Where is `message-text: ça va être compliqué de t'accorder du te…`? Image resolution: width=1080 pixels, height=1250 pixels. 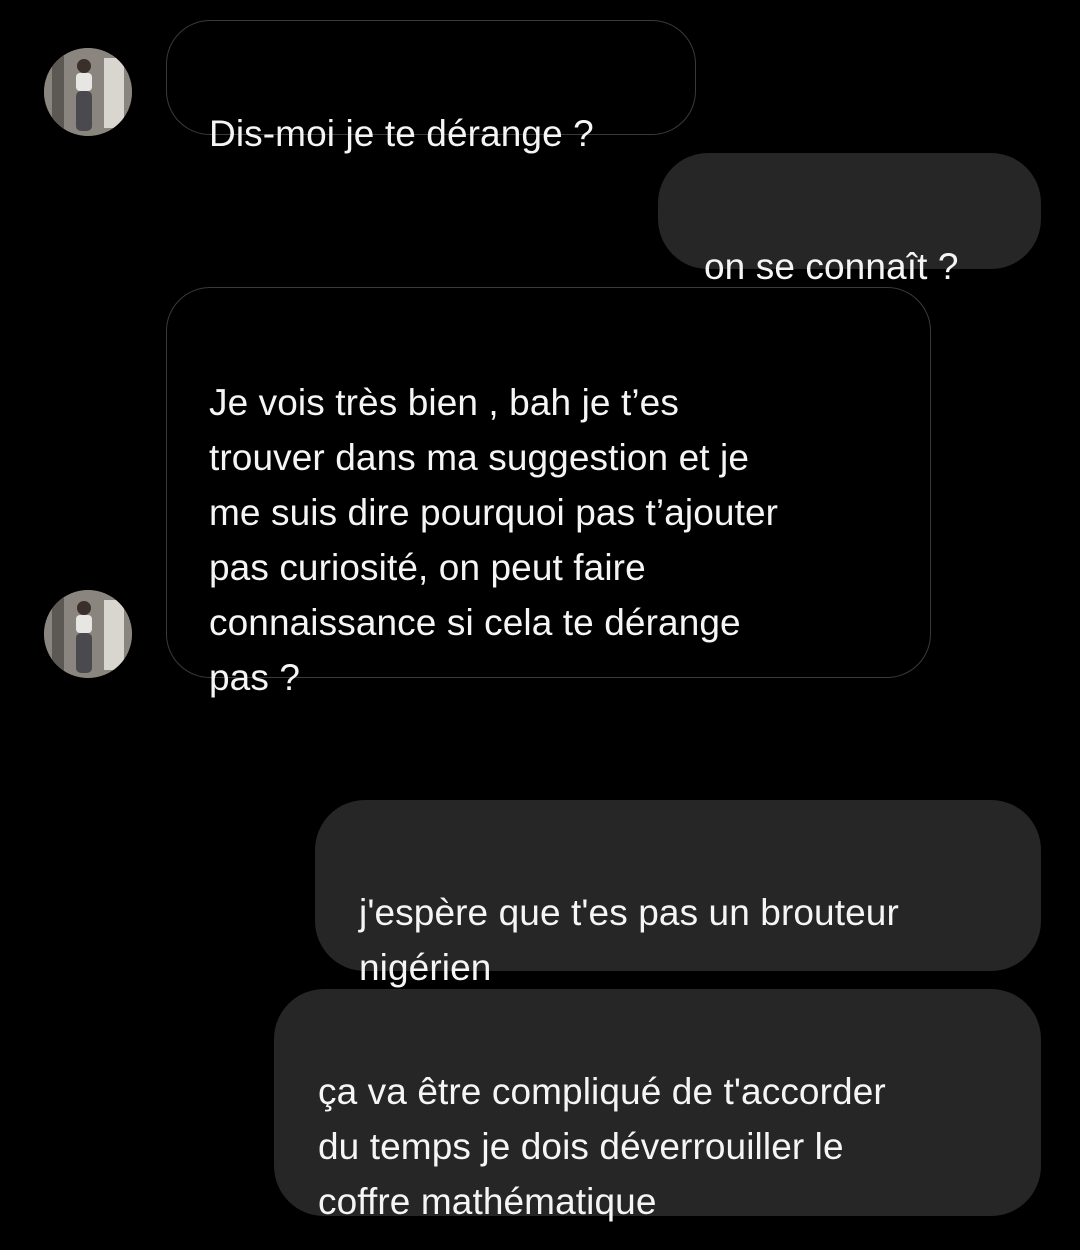
message-text: ça va être compliqué de t'accorder du te… is located at coordinates (602, 1146).